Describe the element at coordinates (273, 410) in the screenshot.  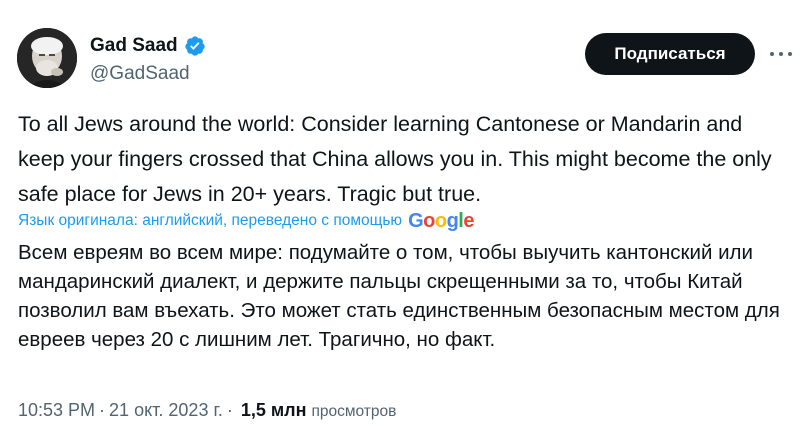
I see `views-count: 1,5 млн` at that location.